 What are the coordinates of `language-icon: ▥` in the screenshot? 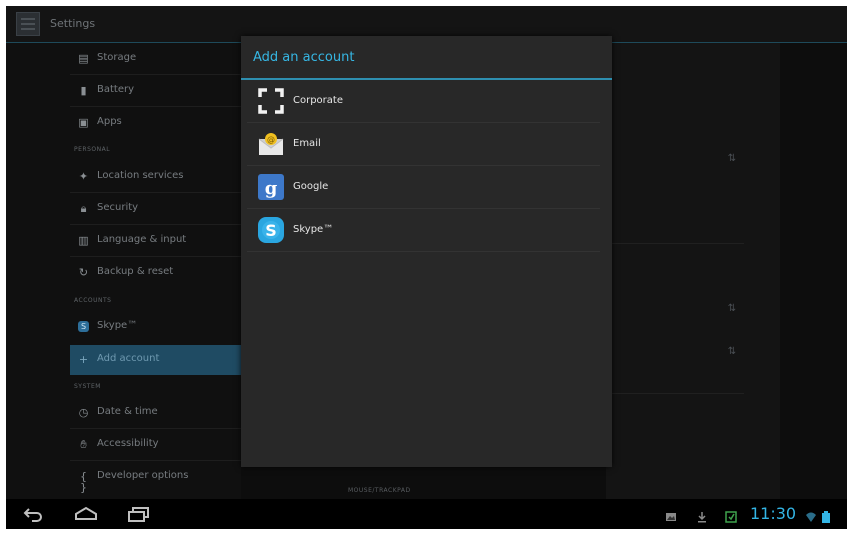 It's located at (83, 240).